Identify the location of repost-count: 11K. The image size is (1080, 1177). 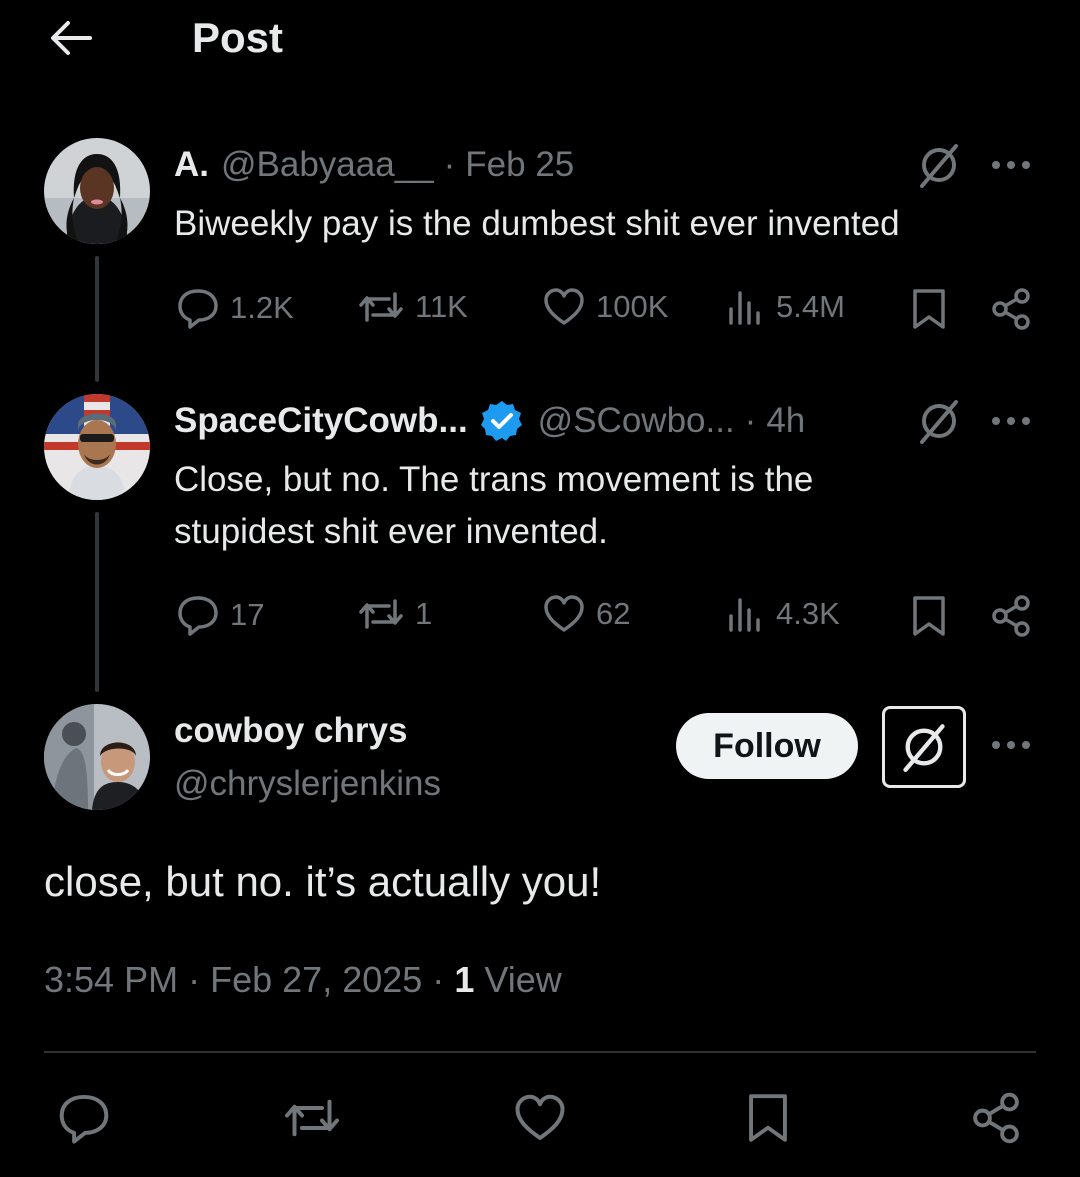
(441, 306).